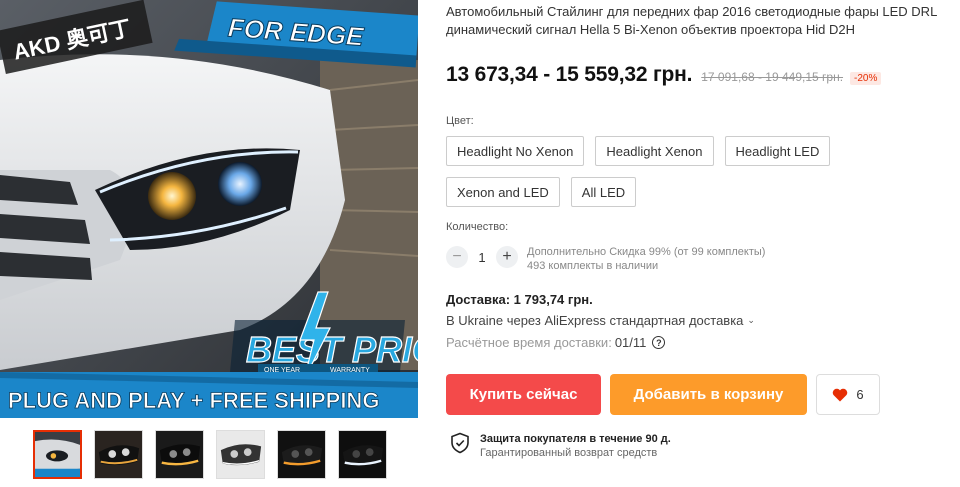  I want to click on help-circle-icon: ?, so click(659, 342).